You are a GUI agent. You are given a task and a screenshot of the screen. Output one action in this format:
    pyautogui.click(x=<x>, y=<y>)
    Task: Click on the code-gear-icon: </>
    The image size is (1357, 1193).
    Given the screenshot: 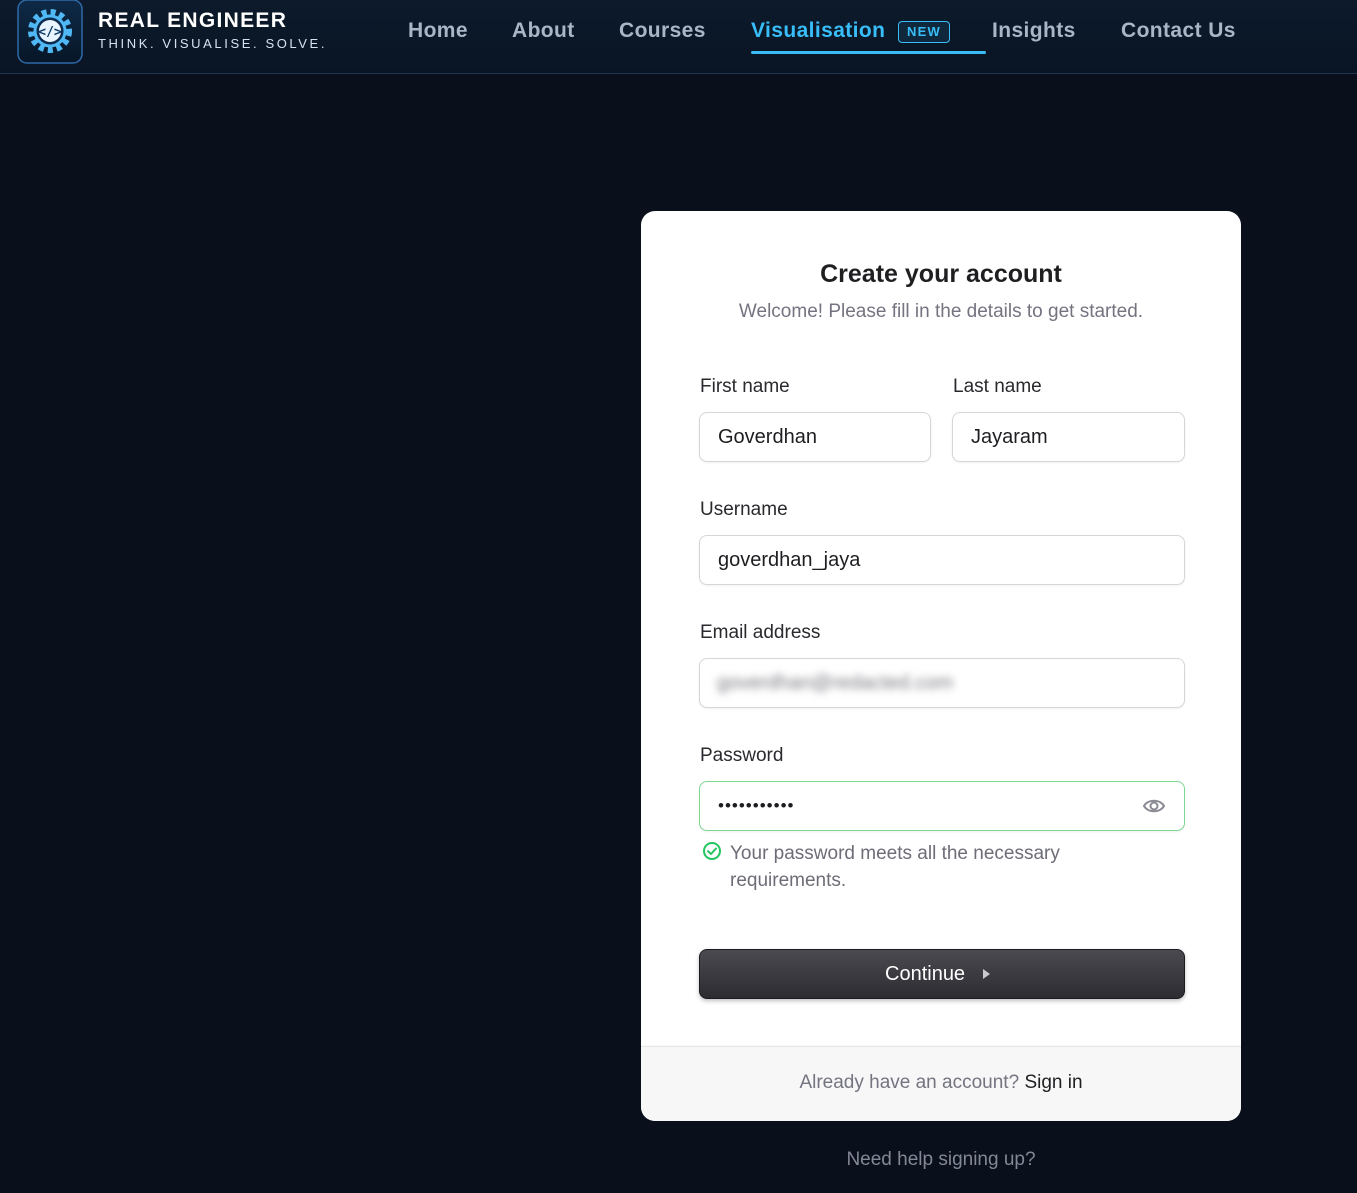 What is the action you would take?
    pyautogui.click(x=50, y=32)
    